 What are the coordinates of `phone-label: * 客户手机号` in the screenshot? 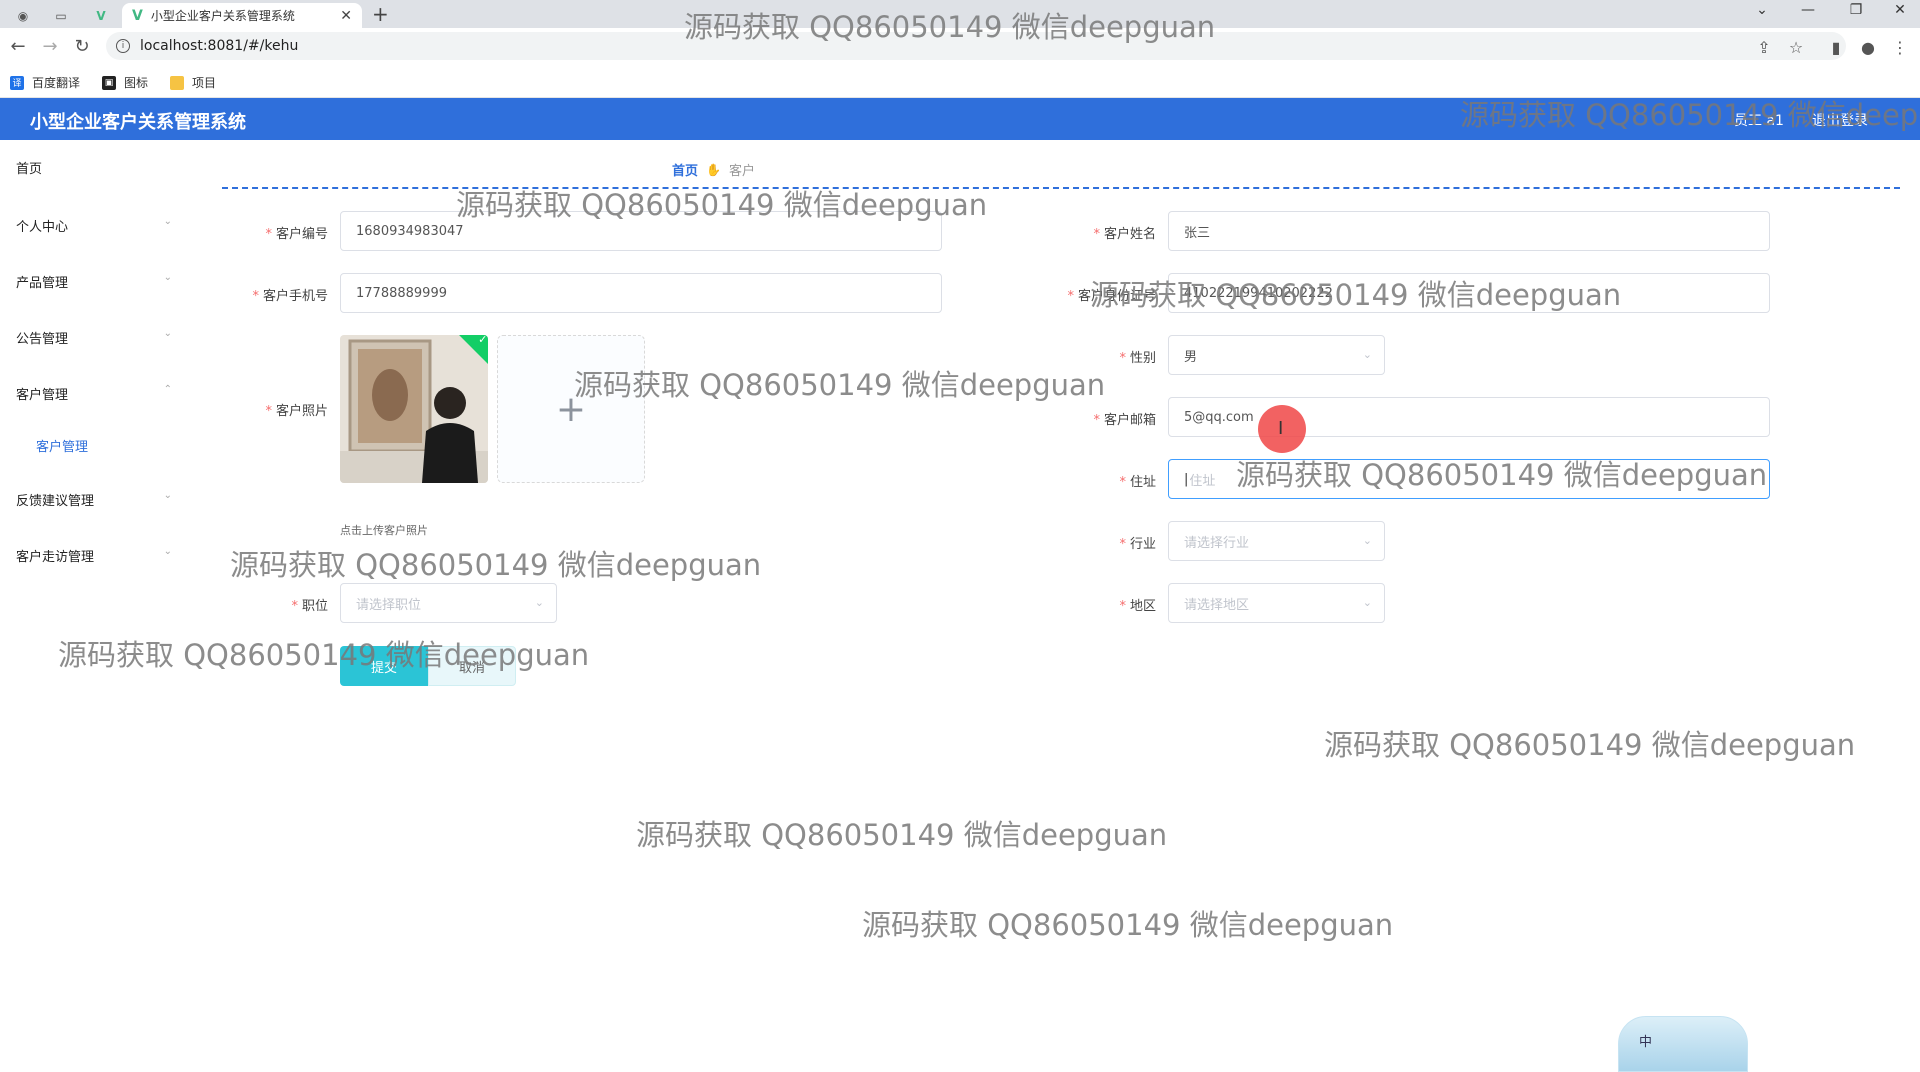 It's located at (290, 296).